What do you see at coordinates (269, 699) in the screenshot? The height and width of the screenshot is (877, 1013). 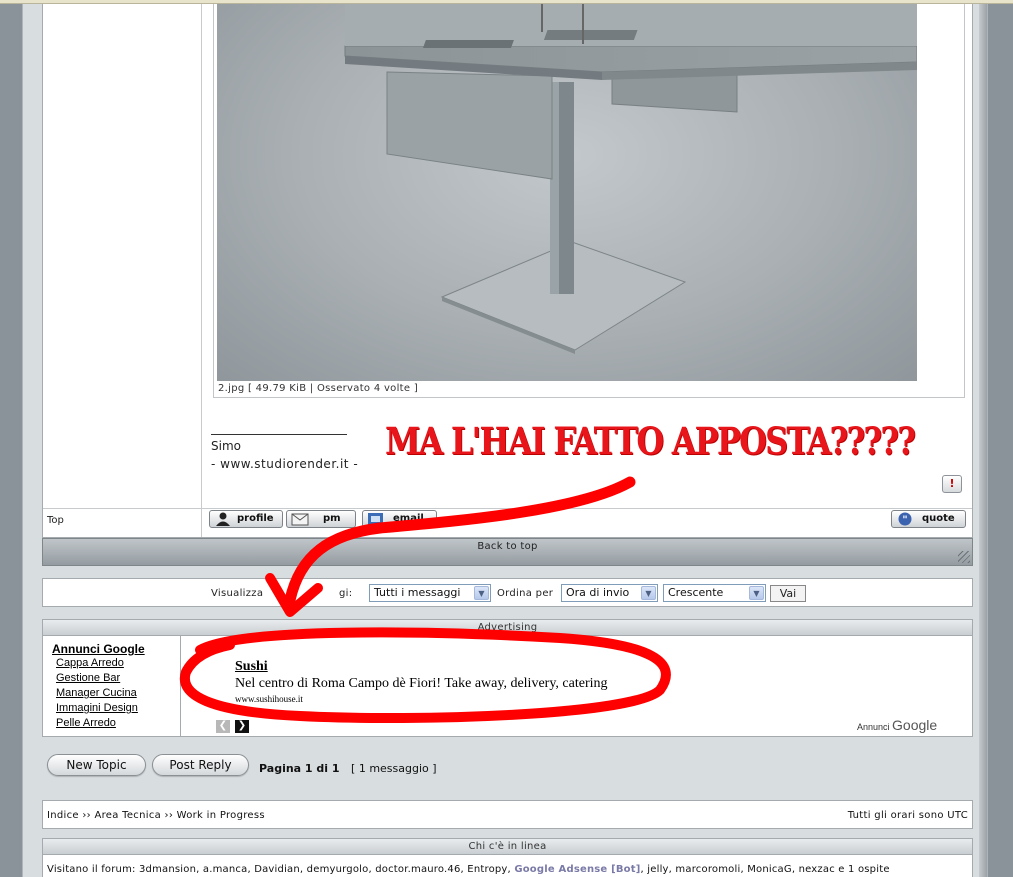 I see `ad-url: www.sushihouse.it` at bounding box center [269, 699].